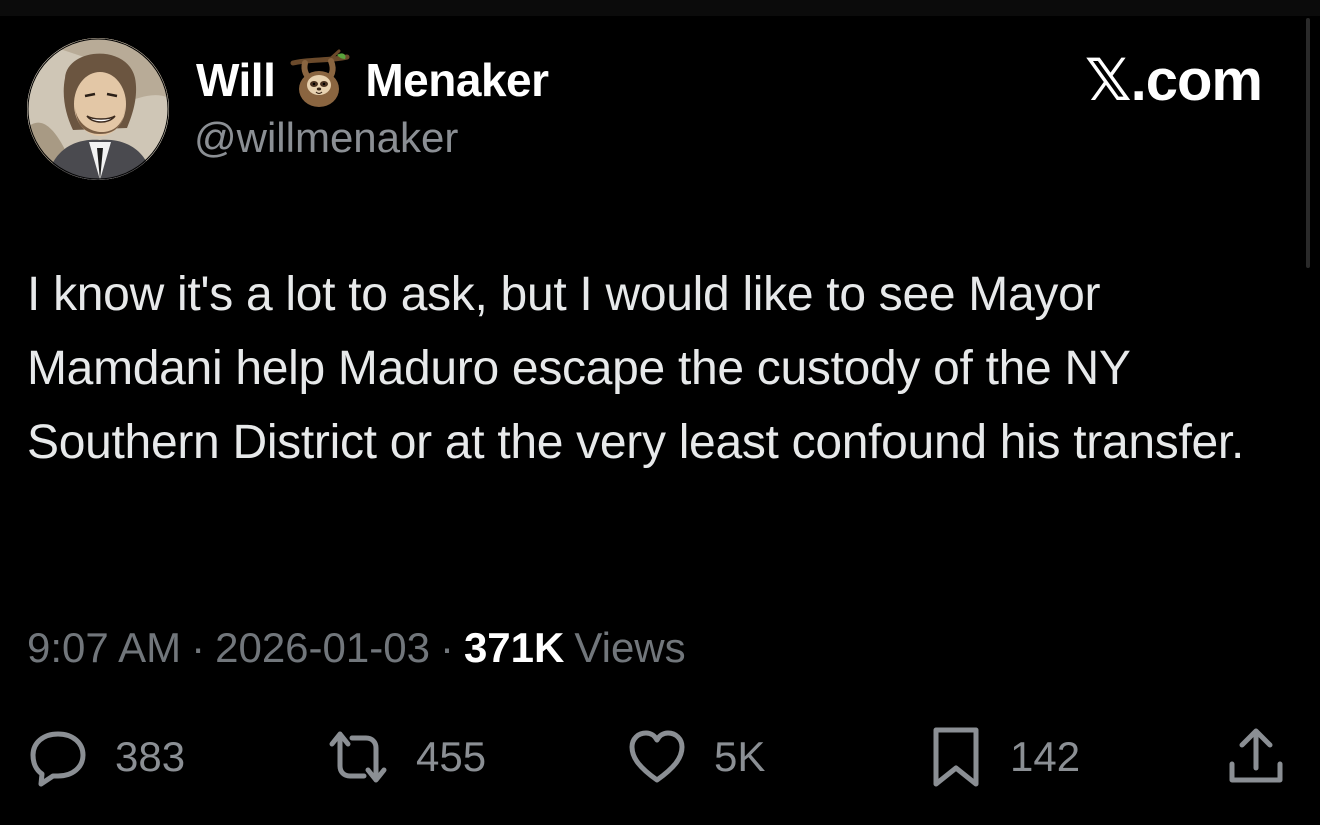 Image resolution: width=1320 pixels, height=825 pixels. Describe the element at coordinates (657, 756) in the screenshot. I see `heart-icon` at that location.